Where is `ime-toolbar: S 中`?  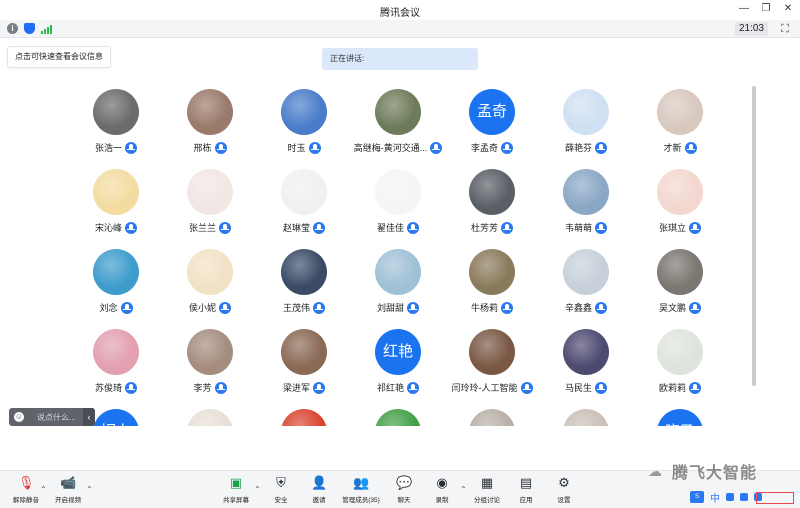
ime-toolbar: S 中 is located at coordinates (726, 497).